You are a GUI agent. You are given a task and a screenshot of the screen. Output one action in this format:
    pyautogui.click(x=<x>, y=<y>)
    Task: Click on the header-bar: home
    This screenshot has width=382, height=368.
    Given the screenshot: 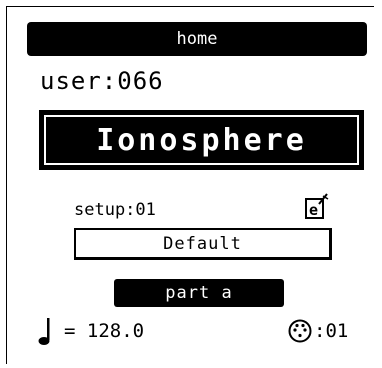 What is the action you would take?
    pyautogui.click(x=197, y=39)
    